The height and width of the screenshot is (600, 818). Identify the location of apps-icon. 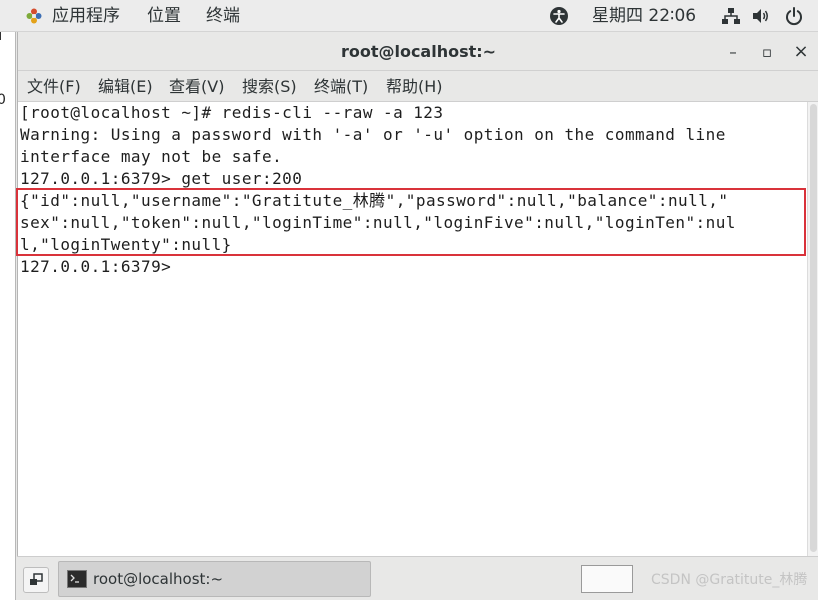
(34, 16).